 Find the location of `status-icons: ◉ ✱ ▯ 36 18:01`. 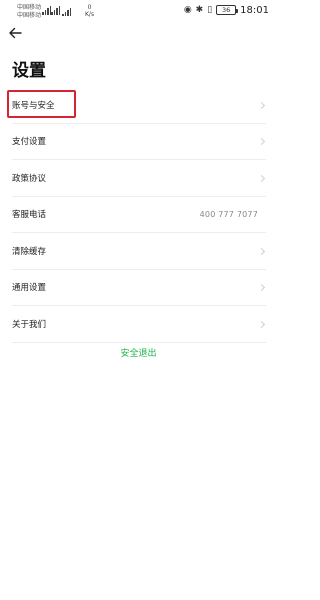

status-icons: ◉ ✱ ▯ 36 18:01 is located at coordinates (226, 10).